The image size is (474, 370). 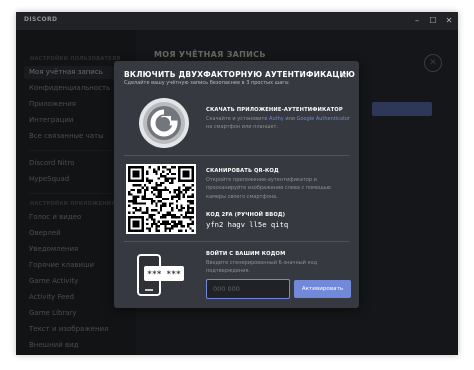 I want to click on authy-link: Authy, so click(x=276, y=119).